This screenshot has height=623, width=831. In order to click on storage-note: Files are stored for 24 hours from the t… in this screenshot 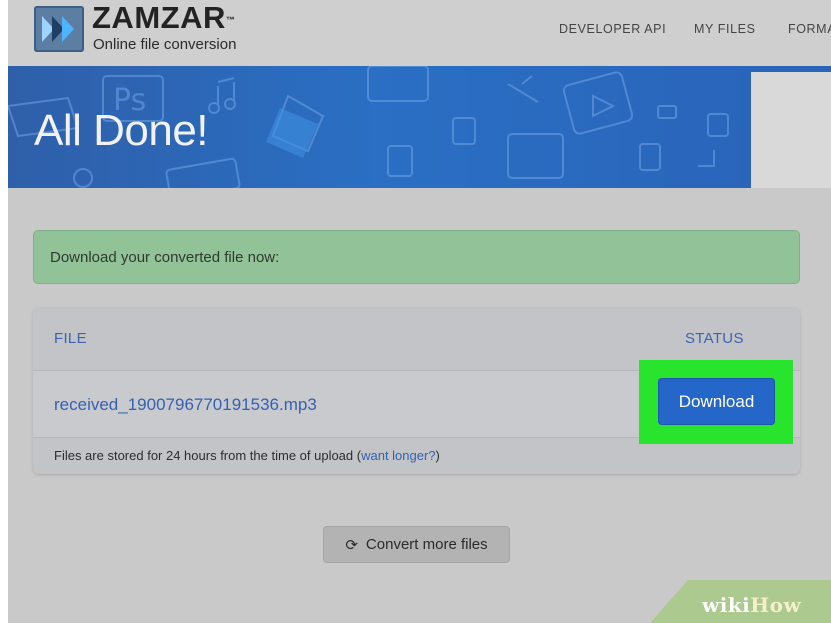, I will do `click(247, 455)`.